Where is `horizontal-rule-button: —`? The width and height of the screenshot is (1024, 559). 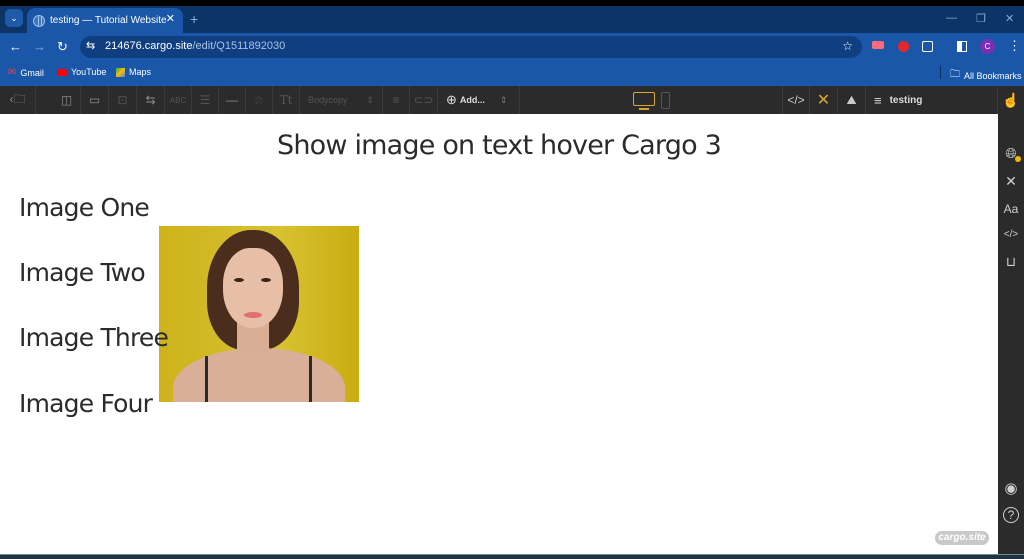 horizontal-rule-button: — is located at coordinates (232, 100).